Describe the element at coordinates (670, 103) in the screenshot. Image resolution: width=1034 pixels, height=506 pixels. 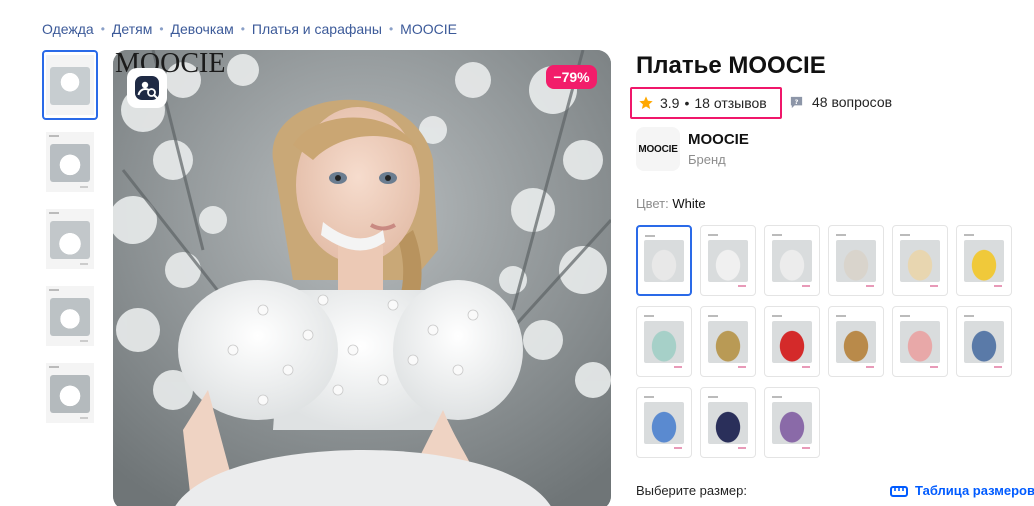
I see `rating-value: 3.9` at that location.